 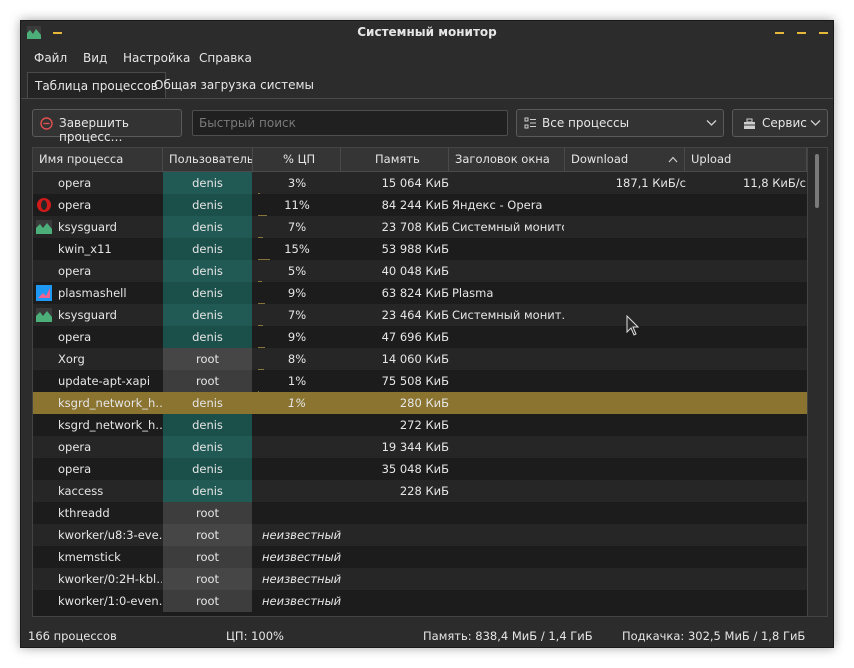 What do you see at coordinates (774, 183) in the screenshot?
I see `process-upload: 11,8 КиБ/с` at bounding box center [774, 183].